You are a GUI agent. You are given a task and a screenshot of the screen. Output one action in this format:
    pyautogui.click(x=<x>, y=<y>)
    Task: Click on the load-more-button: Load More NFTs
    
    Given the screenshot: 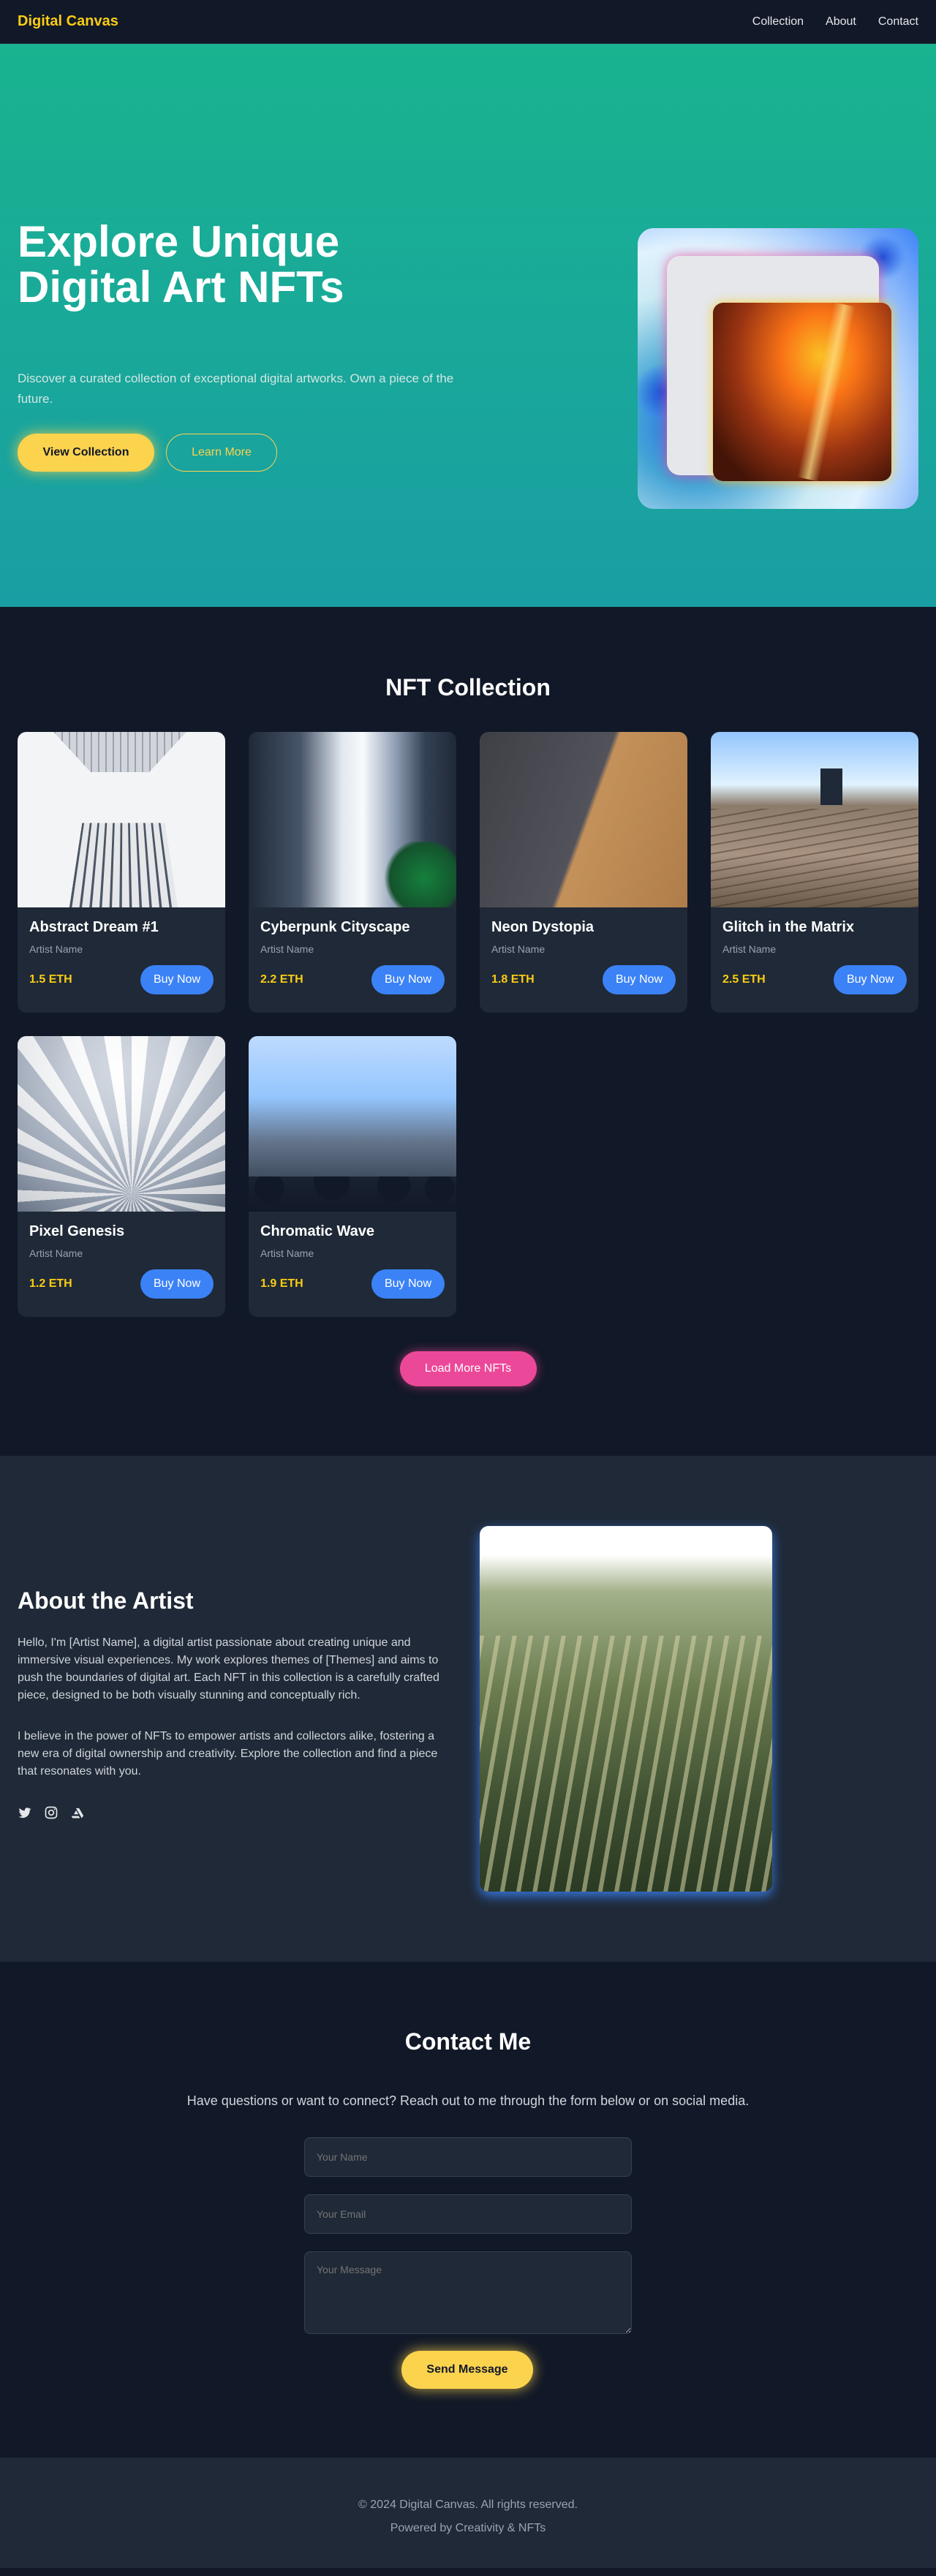 What is the action you would take?
    pyautogui.click(x=468, y=1368)
    